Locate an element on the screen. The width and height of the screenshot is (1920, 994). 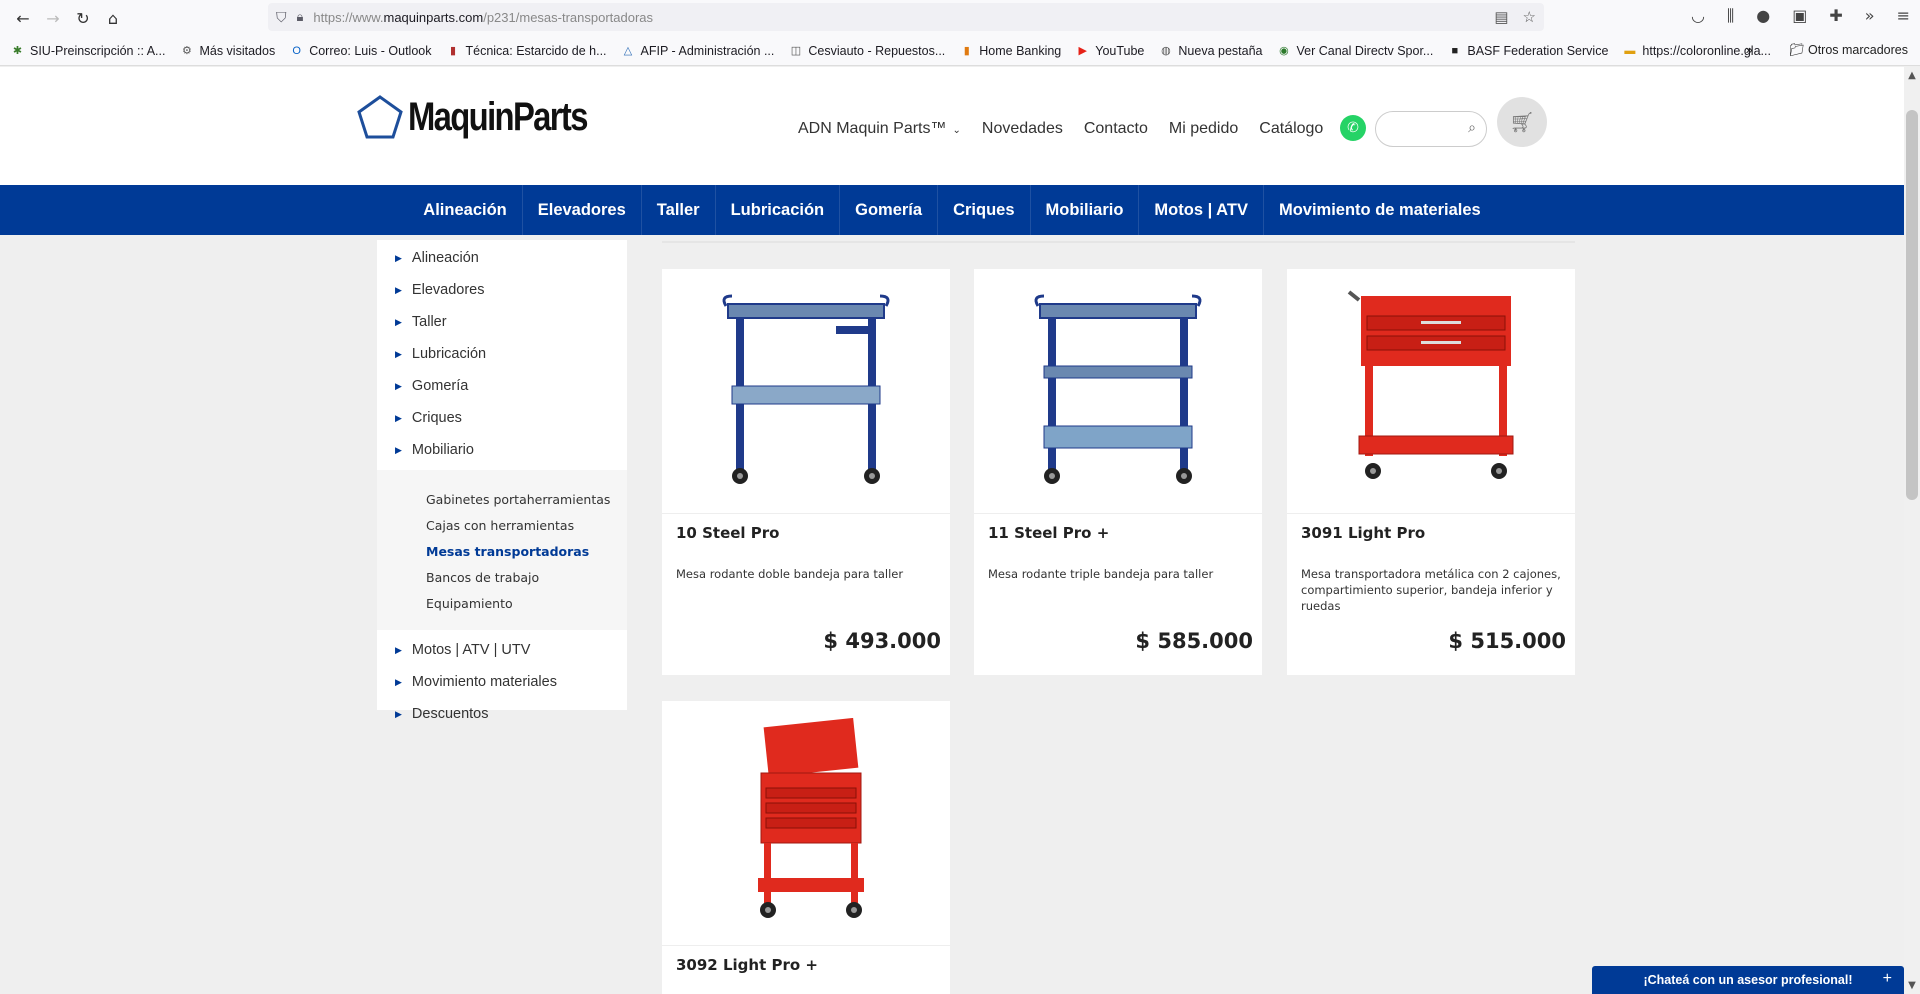
category-link: Taller is located at coordinates (679, 210).